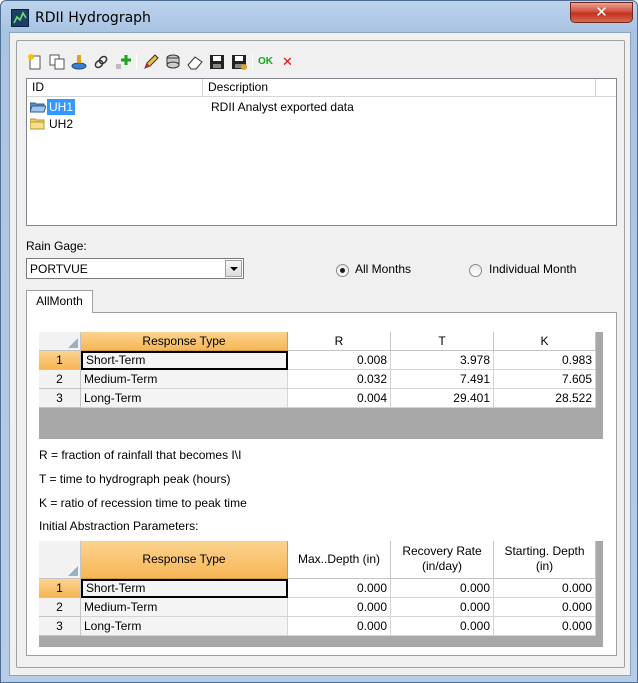 This screenshot has height=683, width=638. I want to click on k-cell: 7.605, so click(545, 379).